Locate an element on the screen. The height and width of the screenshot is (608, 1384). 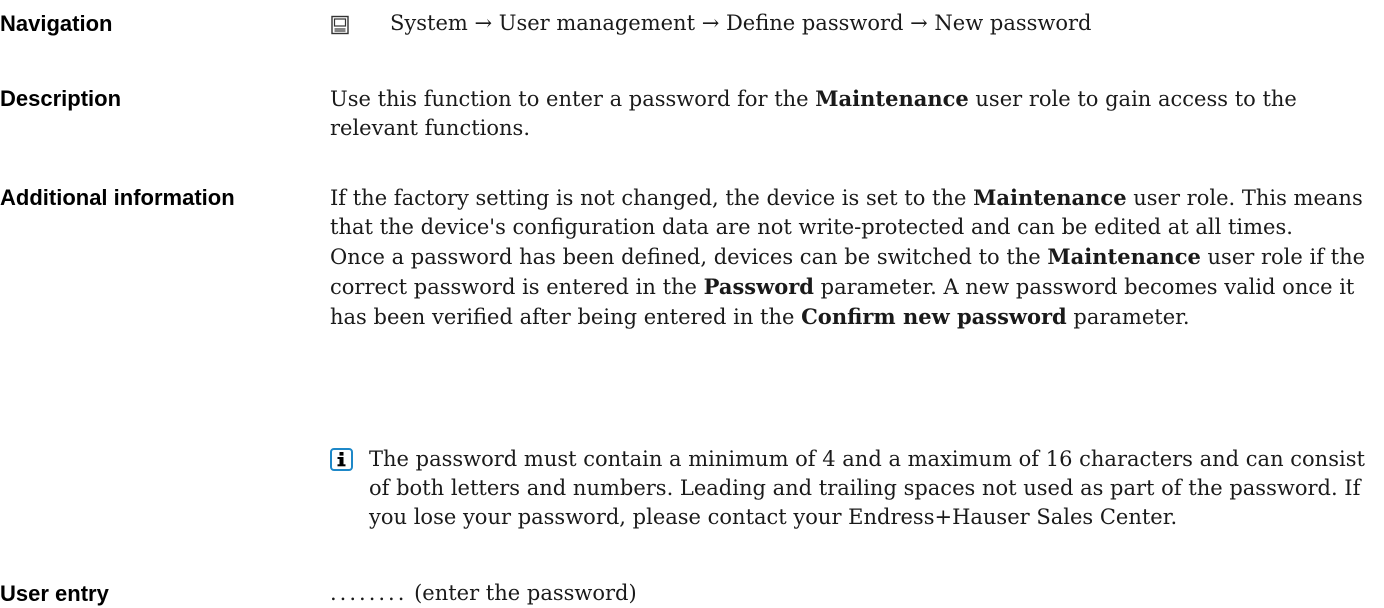
display-operation-icon is located at coordinates (340, 24).